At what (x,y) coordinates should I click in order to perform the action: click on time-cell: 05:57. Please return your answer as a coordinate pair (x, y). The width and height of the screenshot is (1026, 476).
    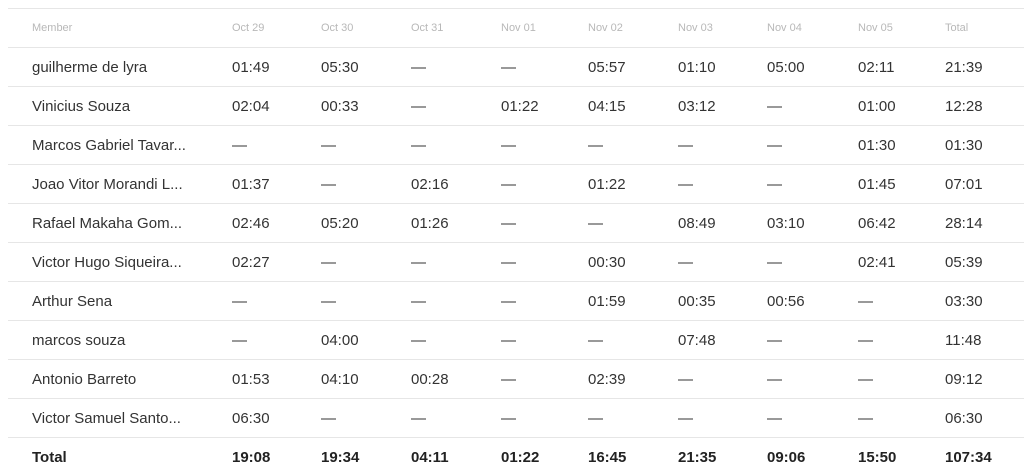
    Looking at the image, I should click on (607, 67).